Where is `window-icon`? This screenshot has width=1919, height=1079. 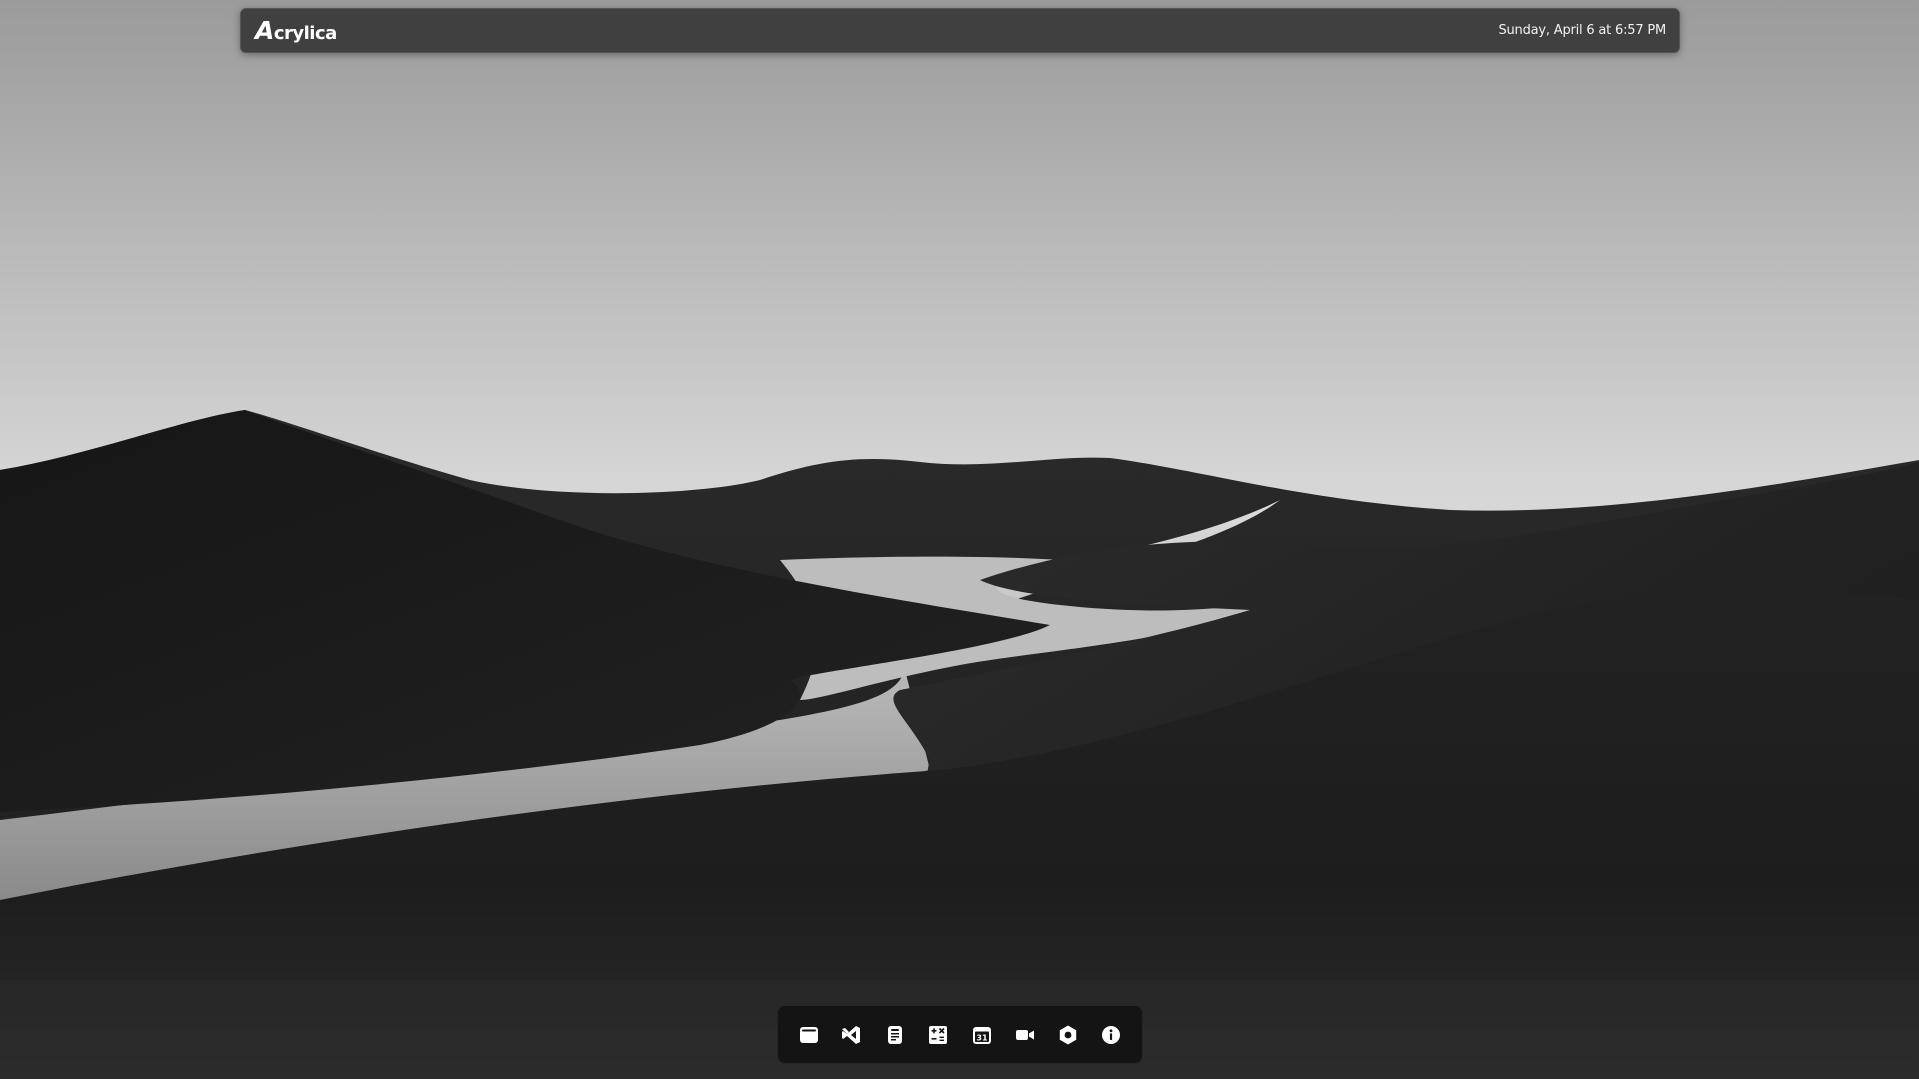
window-icon is located at coordinates (809, 1034).